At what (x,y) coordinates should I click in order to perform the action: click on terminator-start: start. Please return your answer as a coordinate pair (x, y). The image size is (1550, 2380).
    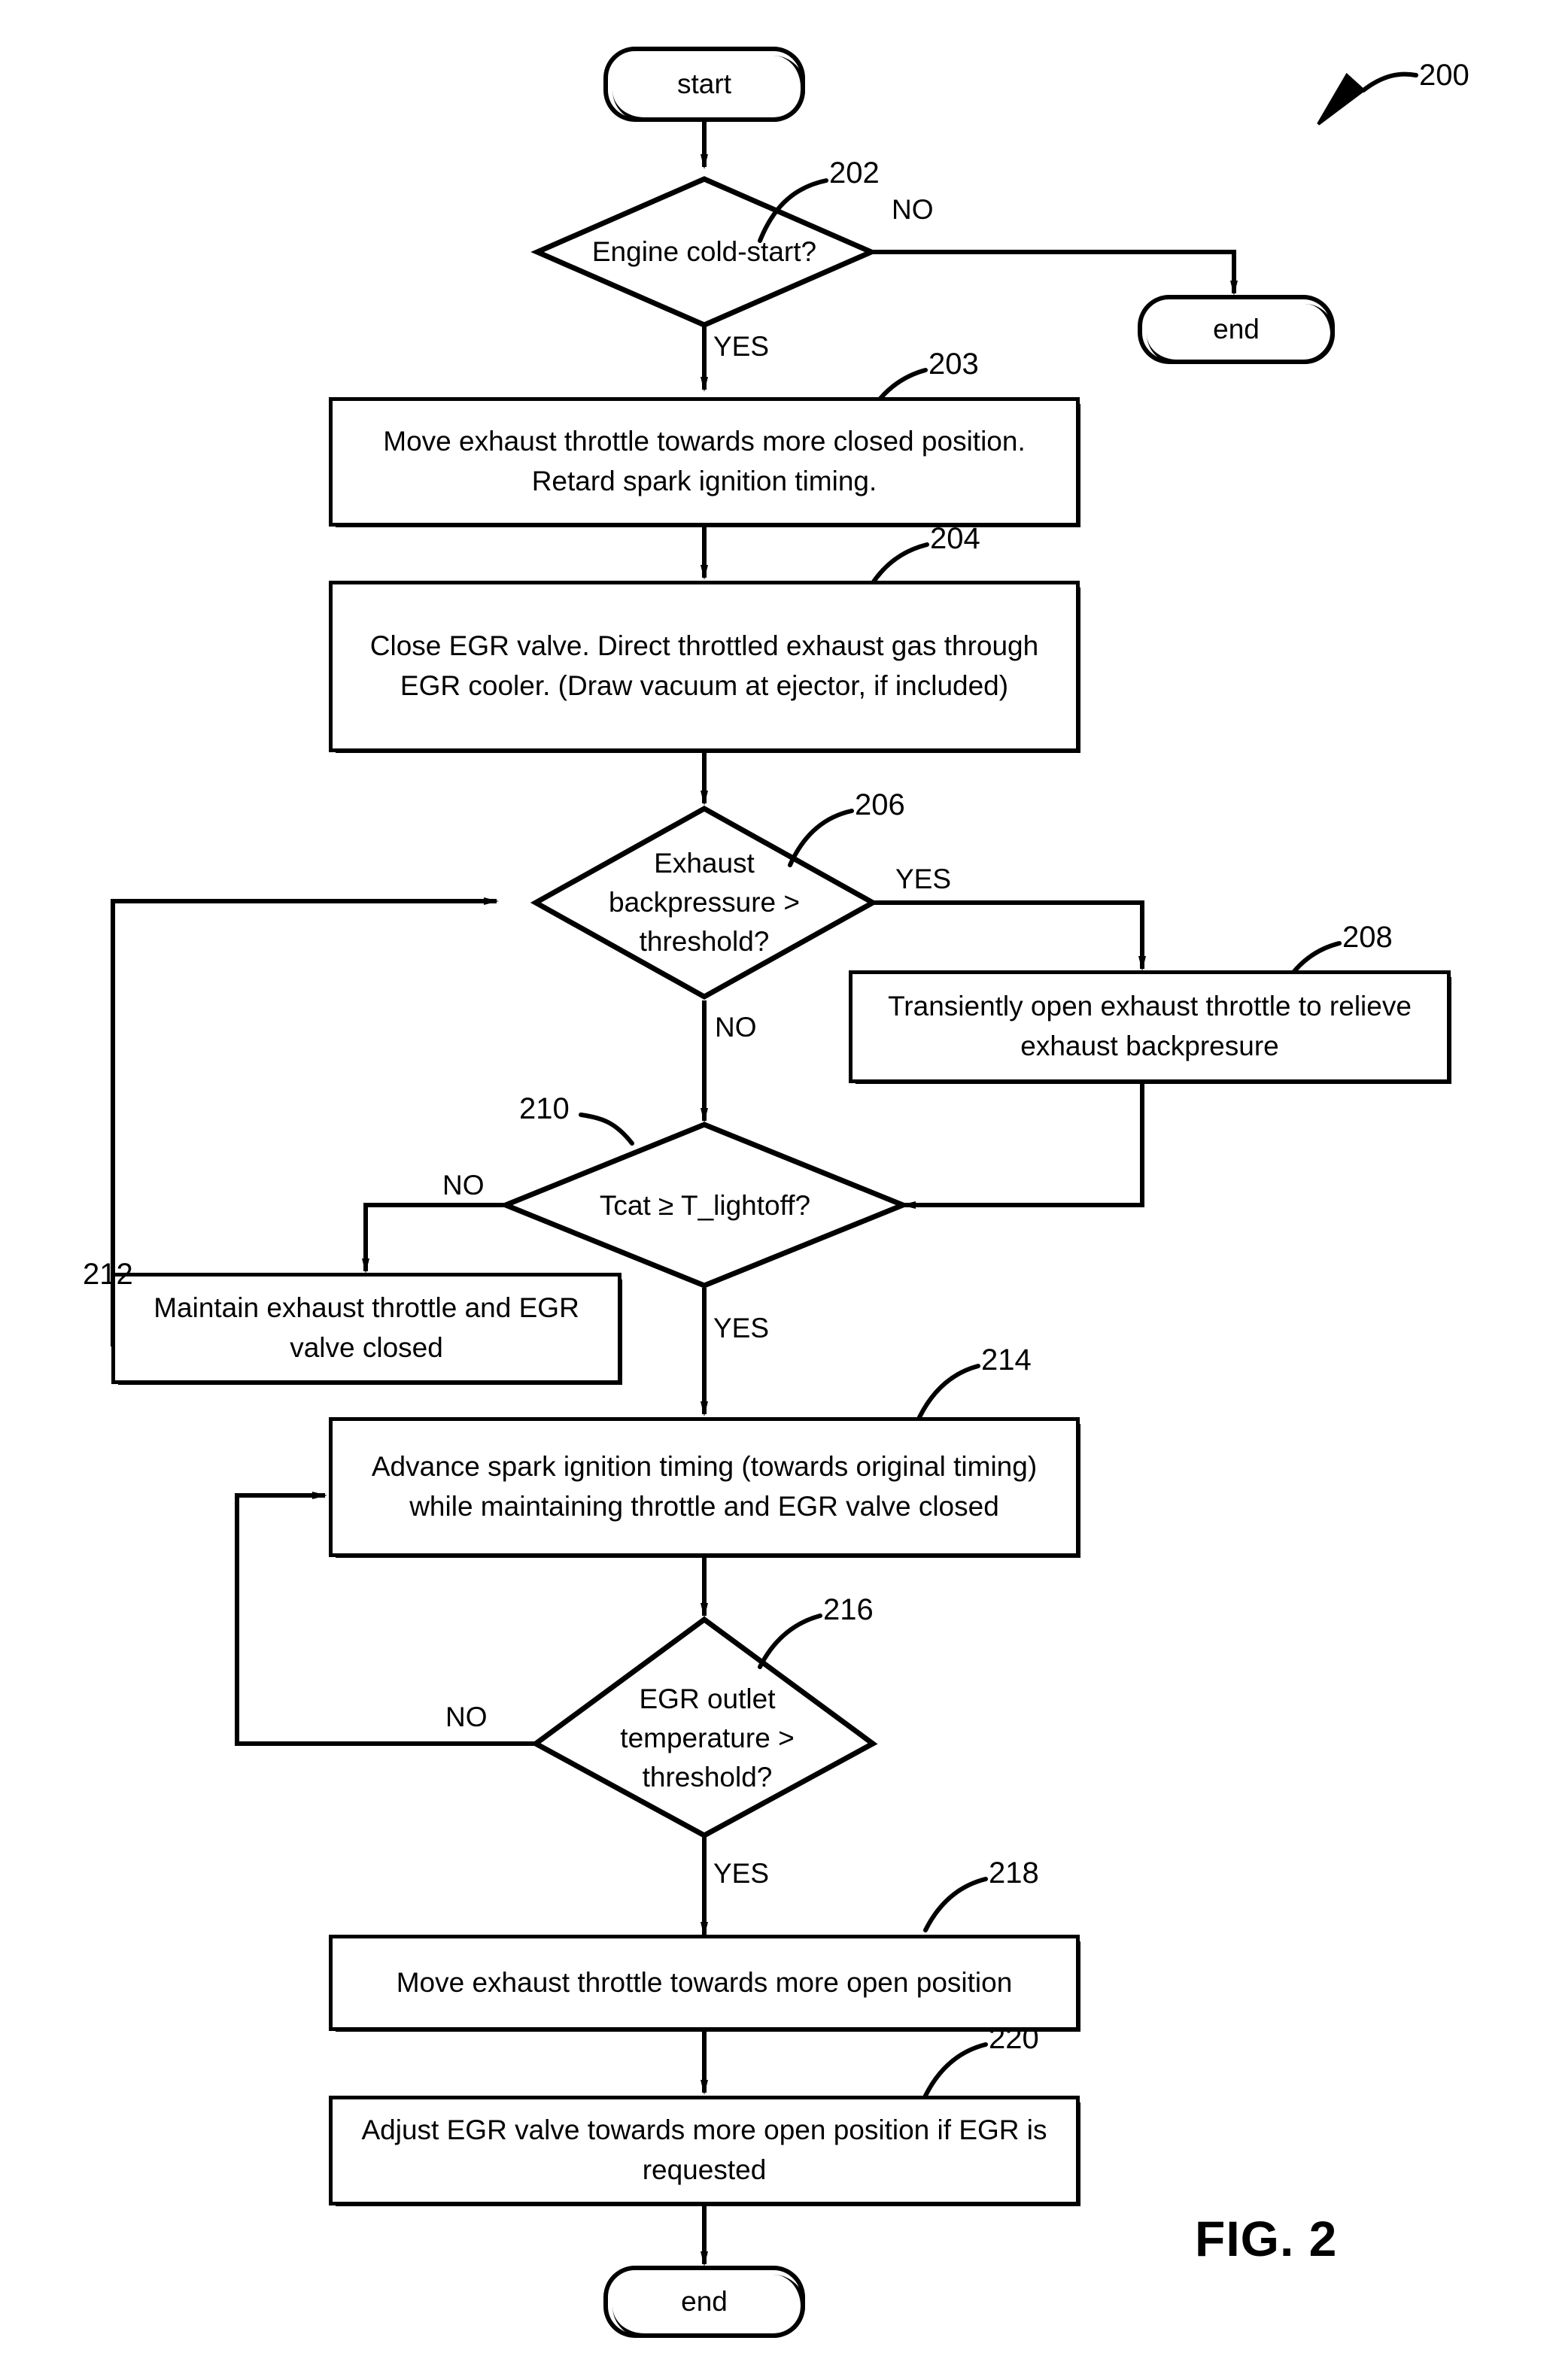
    Looking at the image, I should click on (704, 84).